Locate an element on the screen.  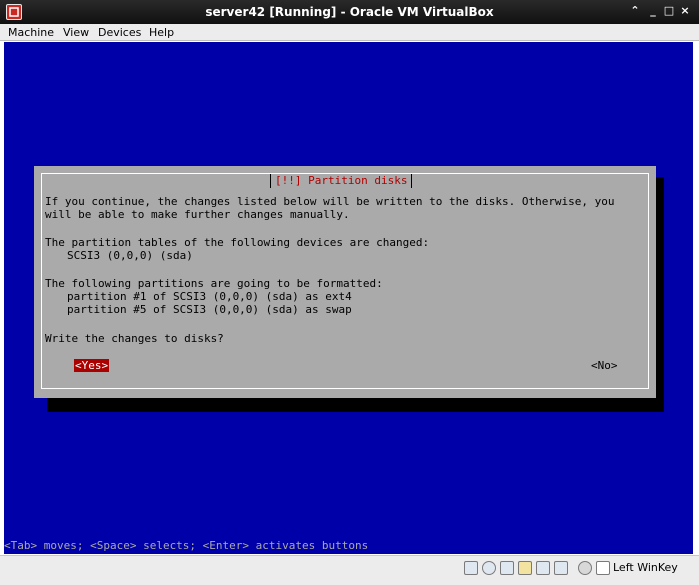
mouse-integration-icon is located at coordinates (585, 568).